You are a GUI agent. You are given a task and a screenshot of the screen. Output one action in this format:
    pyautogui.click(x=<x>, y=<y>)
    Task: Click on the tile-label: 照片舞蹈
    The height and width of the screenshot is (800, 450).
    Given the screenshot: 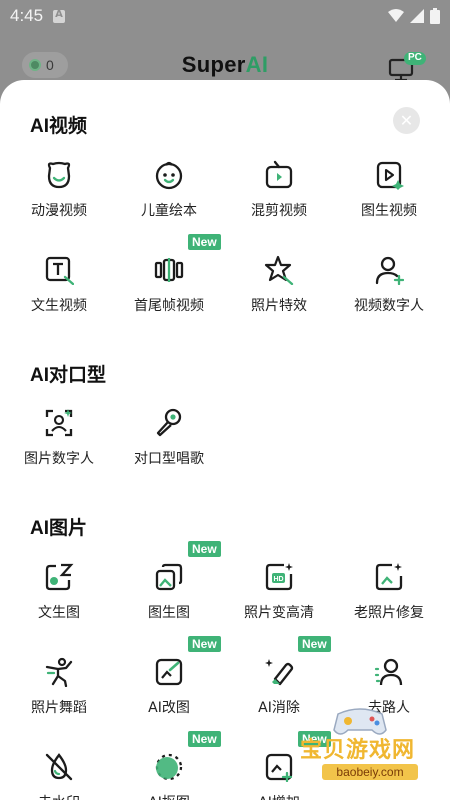 What is the action you would take?
    pyautogui.click(x=59, y=708)
    